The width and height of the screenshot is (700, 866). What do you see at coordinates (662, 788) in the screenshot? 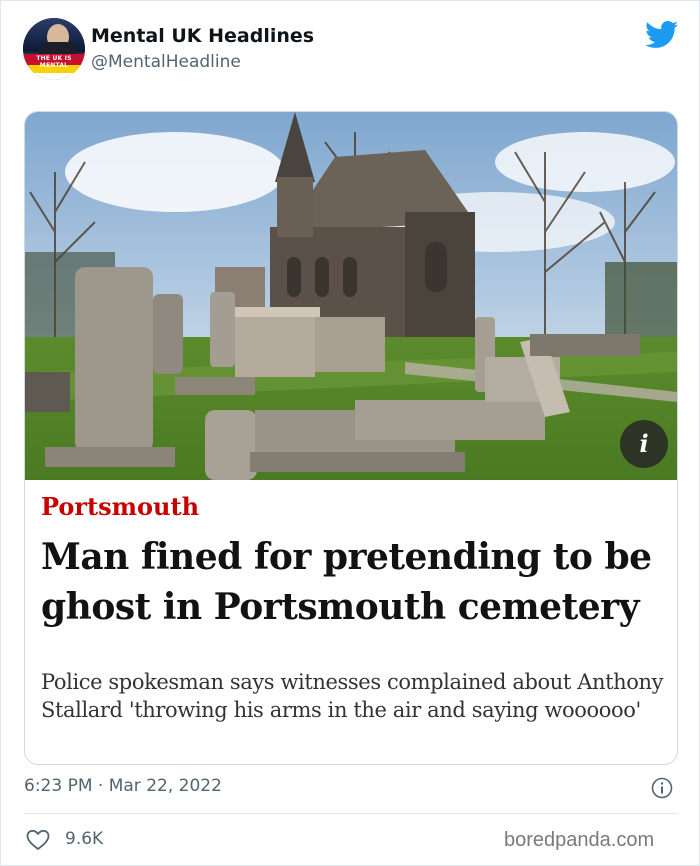
I see `info-icon` at bounding box center [662, 788].